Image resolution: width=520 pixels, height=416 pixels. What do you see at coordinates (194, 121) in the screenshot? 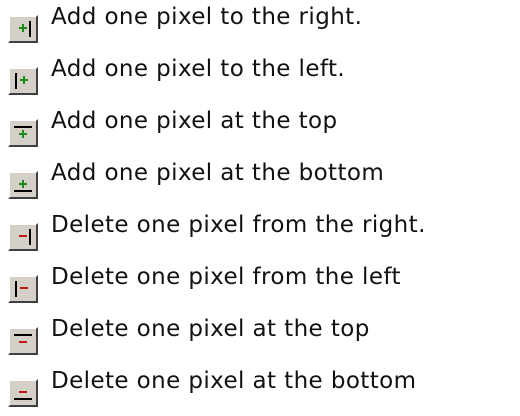
I see `item-label: Add one pixel at the top` at bounding box center [194, 121].